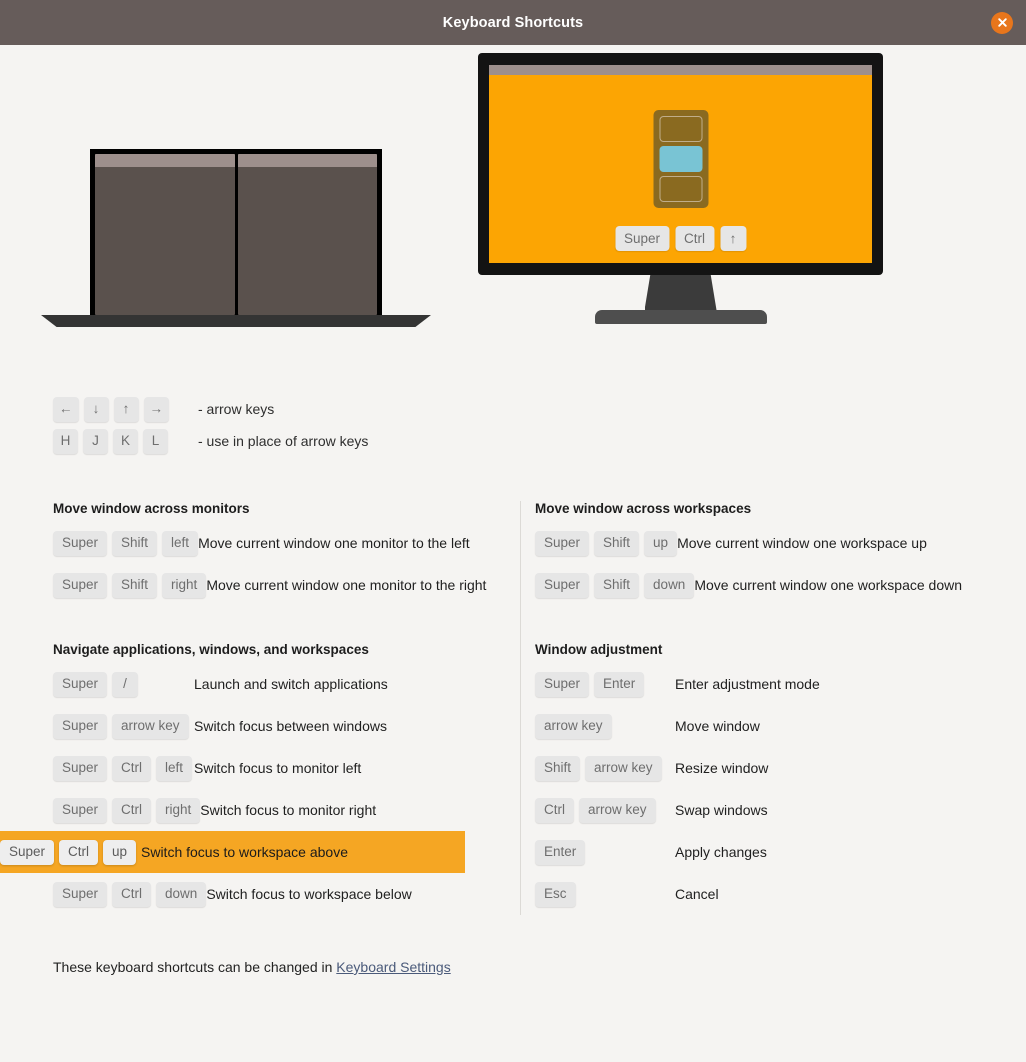 This screenshot has width=1026, height=1062. I want to click on shortcut-description: Launch and switch applications, so click(291, 684).